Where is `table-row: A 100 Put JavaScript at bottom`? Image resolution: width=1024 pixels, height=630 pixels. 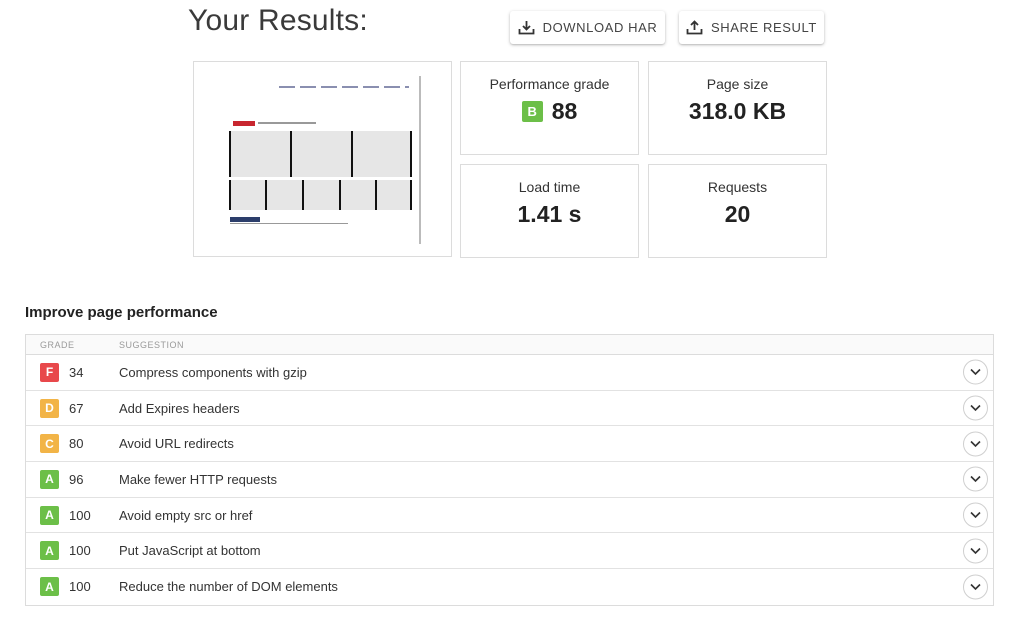 table-row: A 100 Put JavaScript at bottom is located at coordinates (509, 551).